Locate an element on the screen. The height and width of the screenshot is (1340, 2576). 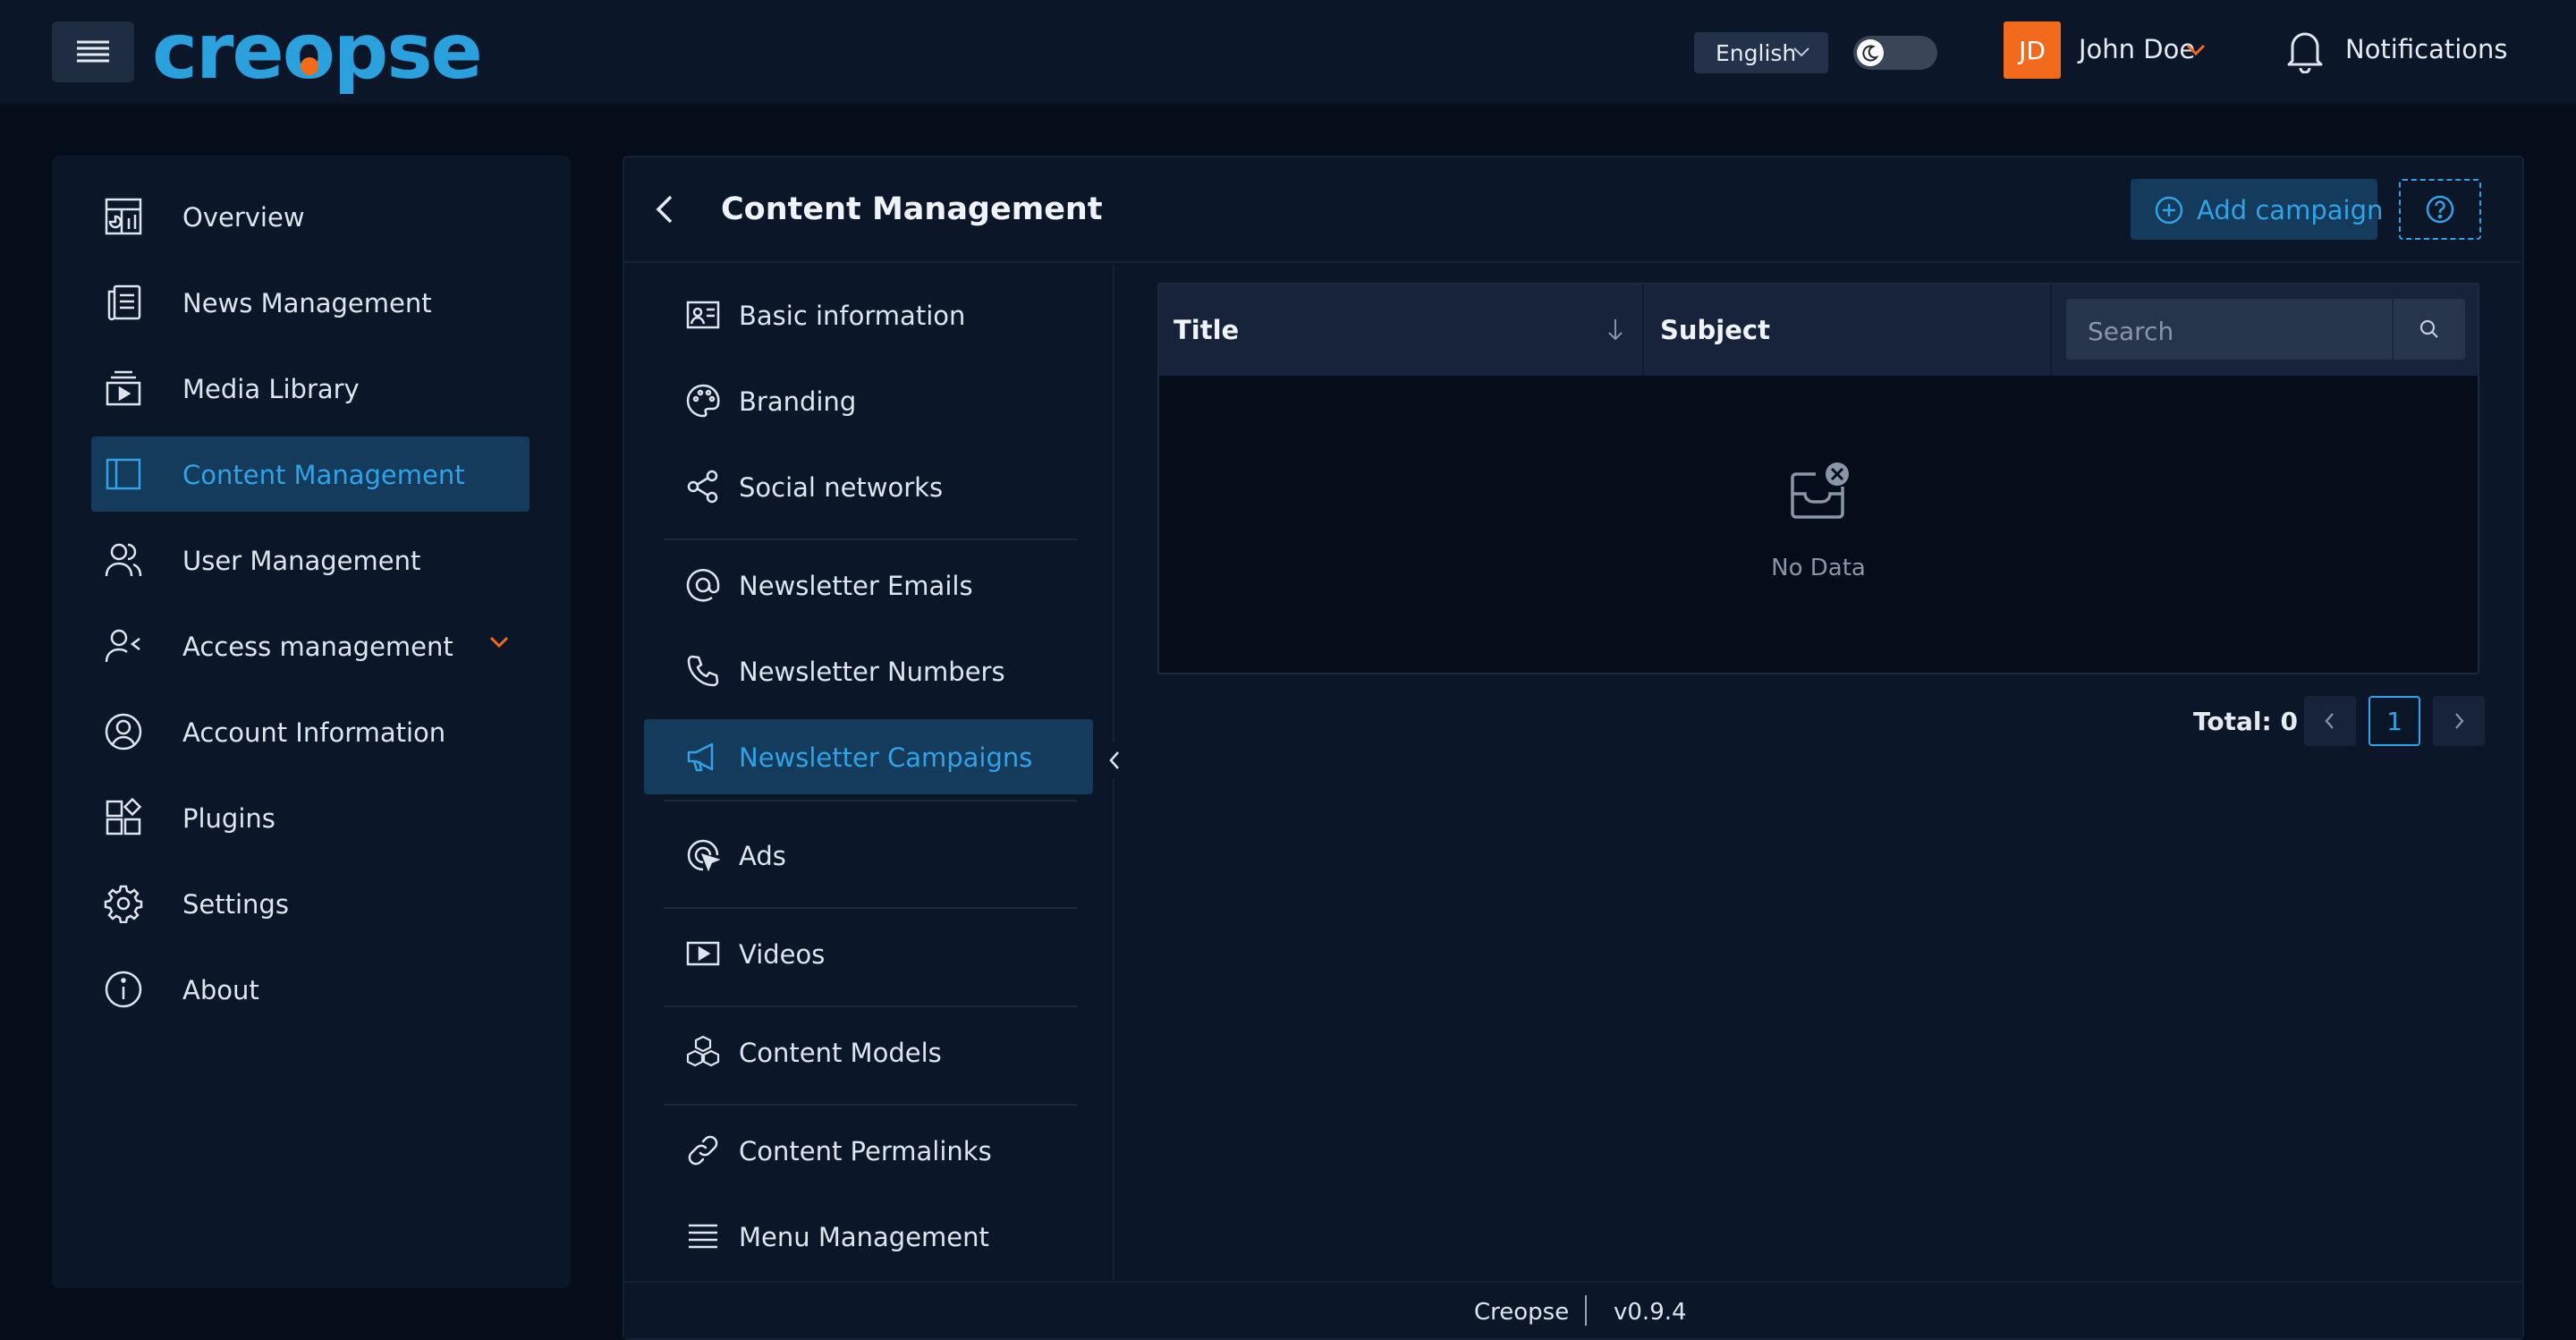
settings-icon is located at coordinates (123, 904).